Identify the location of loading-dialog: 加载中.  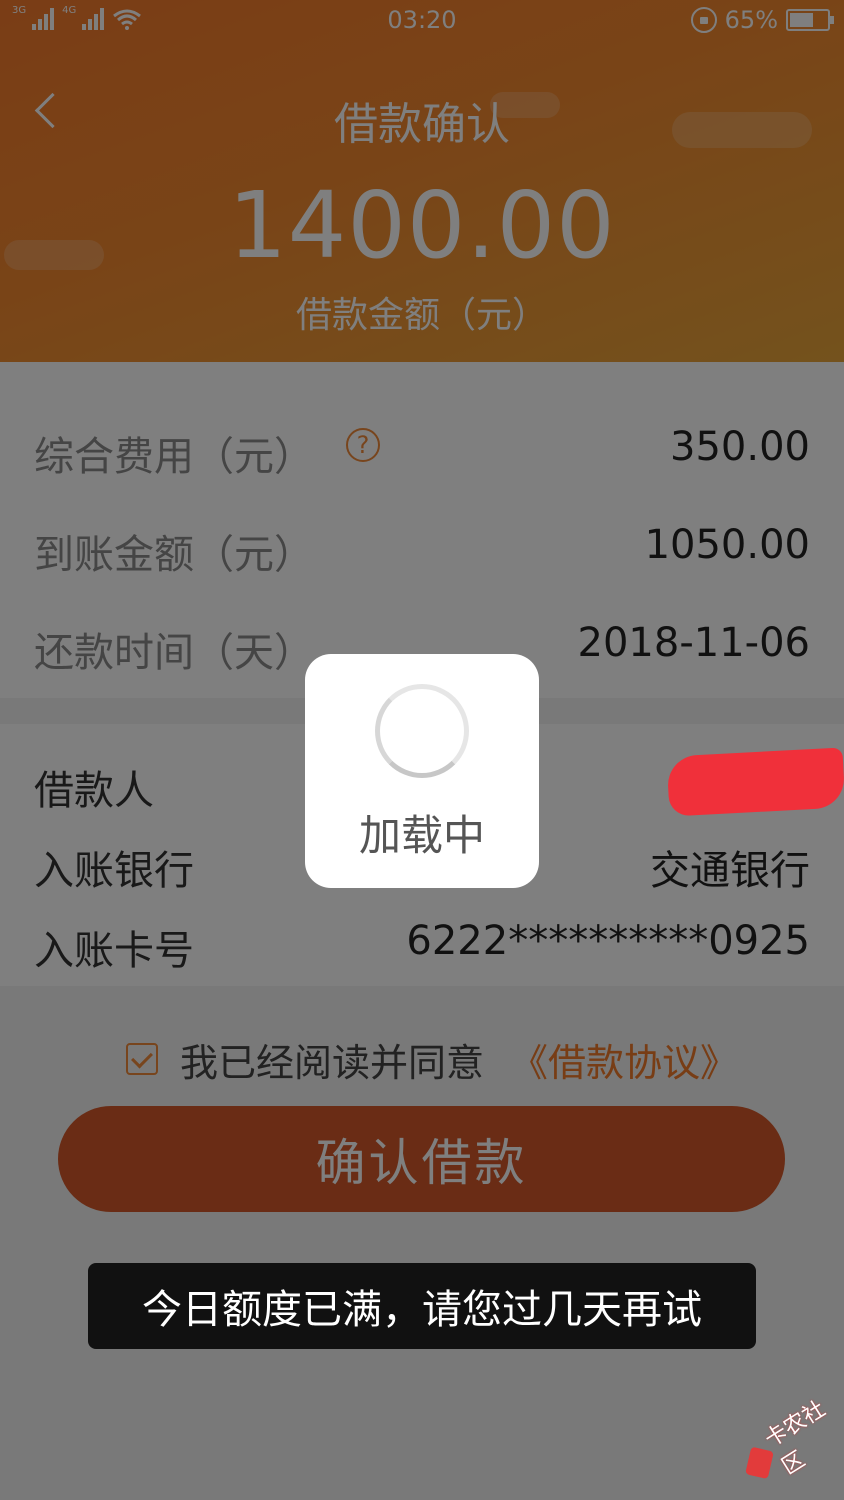
(422, 771).